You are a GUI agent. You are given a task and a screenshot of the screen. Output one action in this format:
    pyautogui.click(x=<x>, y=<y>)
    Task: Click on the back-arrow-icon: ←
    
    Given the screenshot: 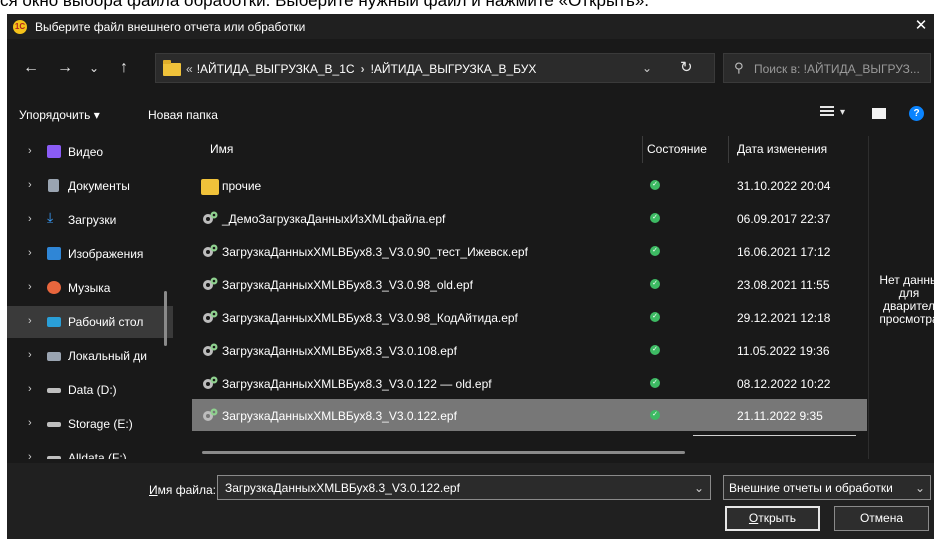 What is the action you would take?
    pyautogui.click(x=31, y=68)
    